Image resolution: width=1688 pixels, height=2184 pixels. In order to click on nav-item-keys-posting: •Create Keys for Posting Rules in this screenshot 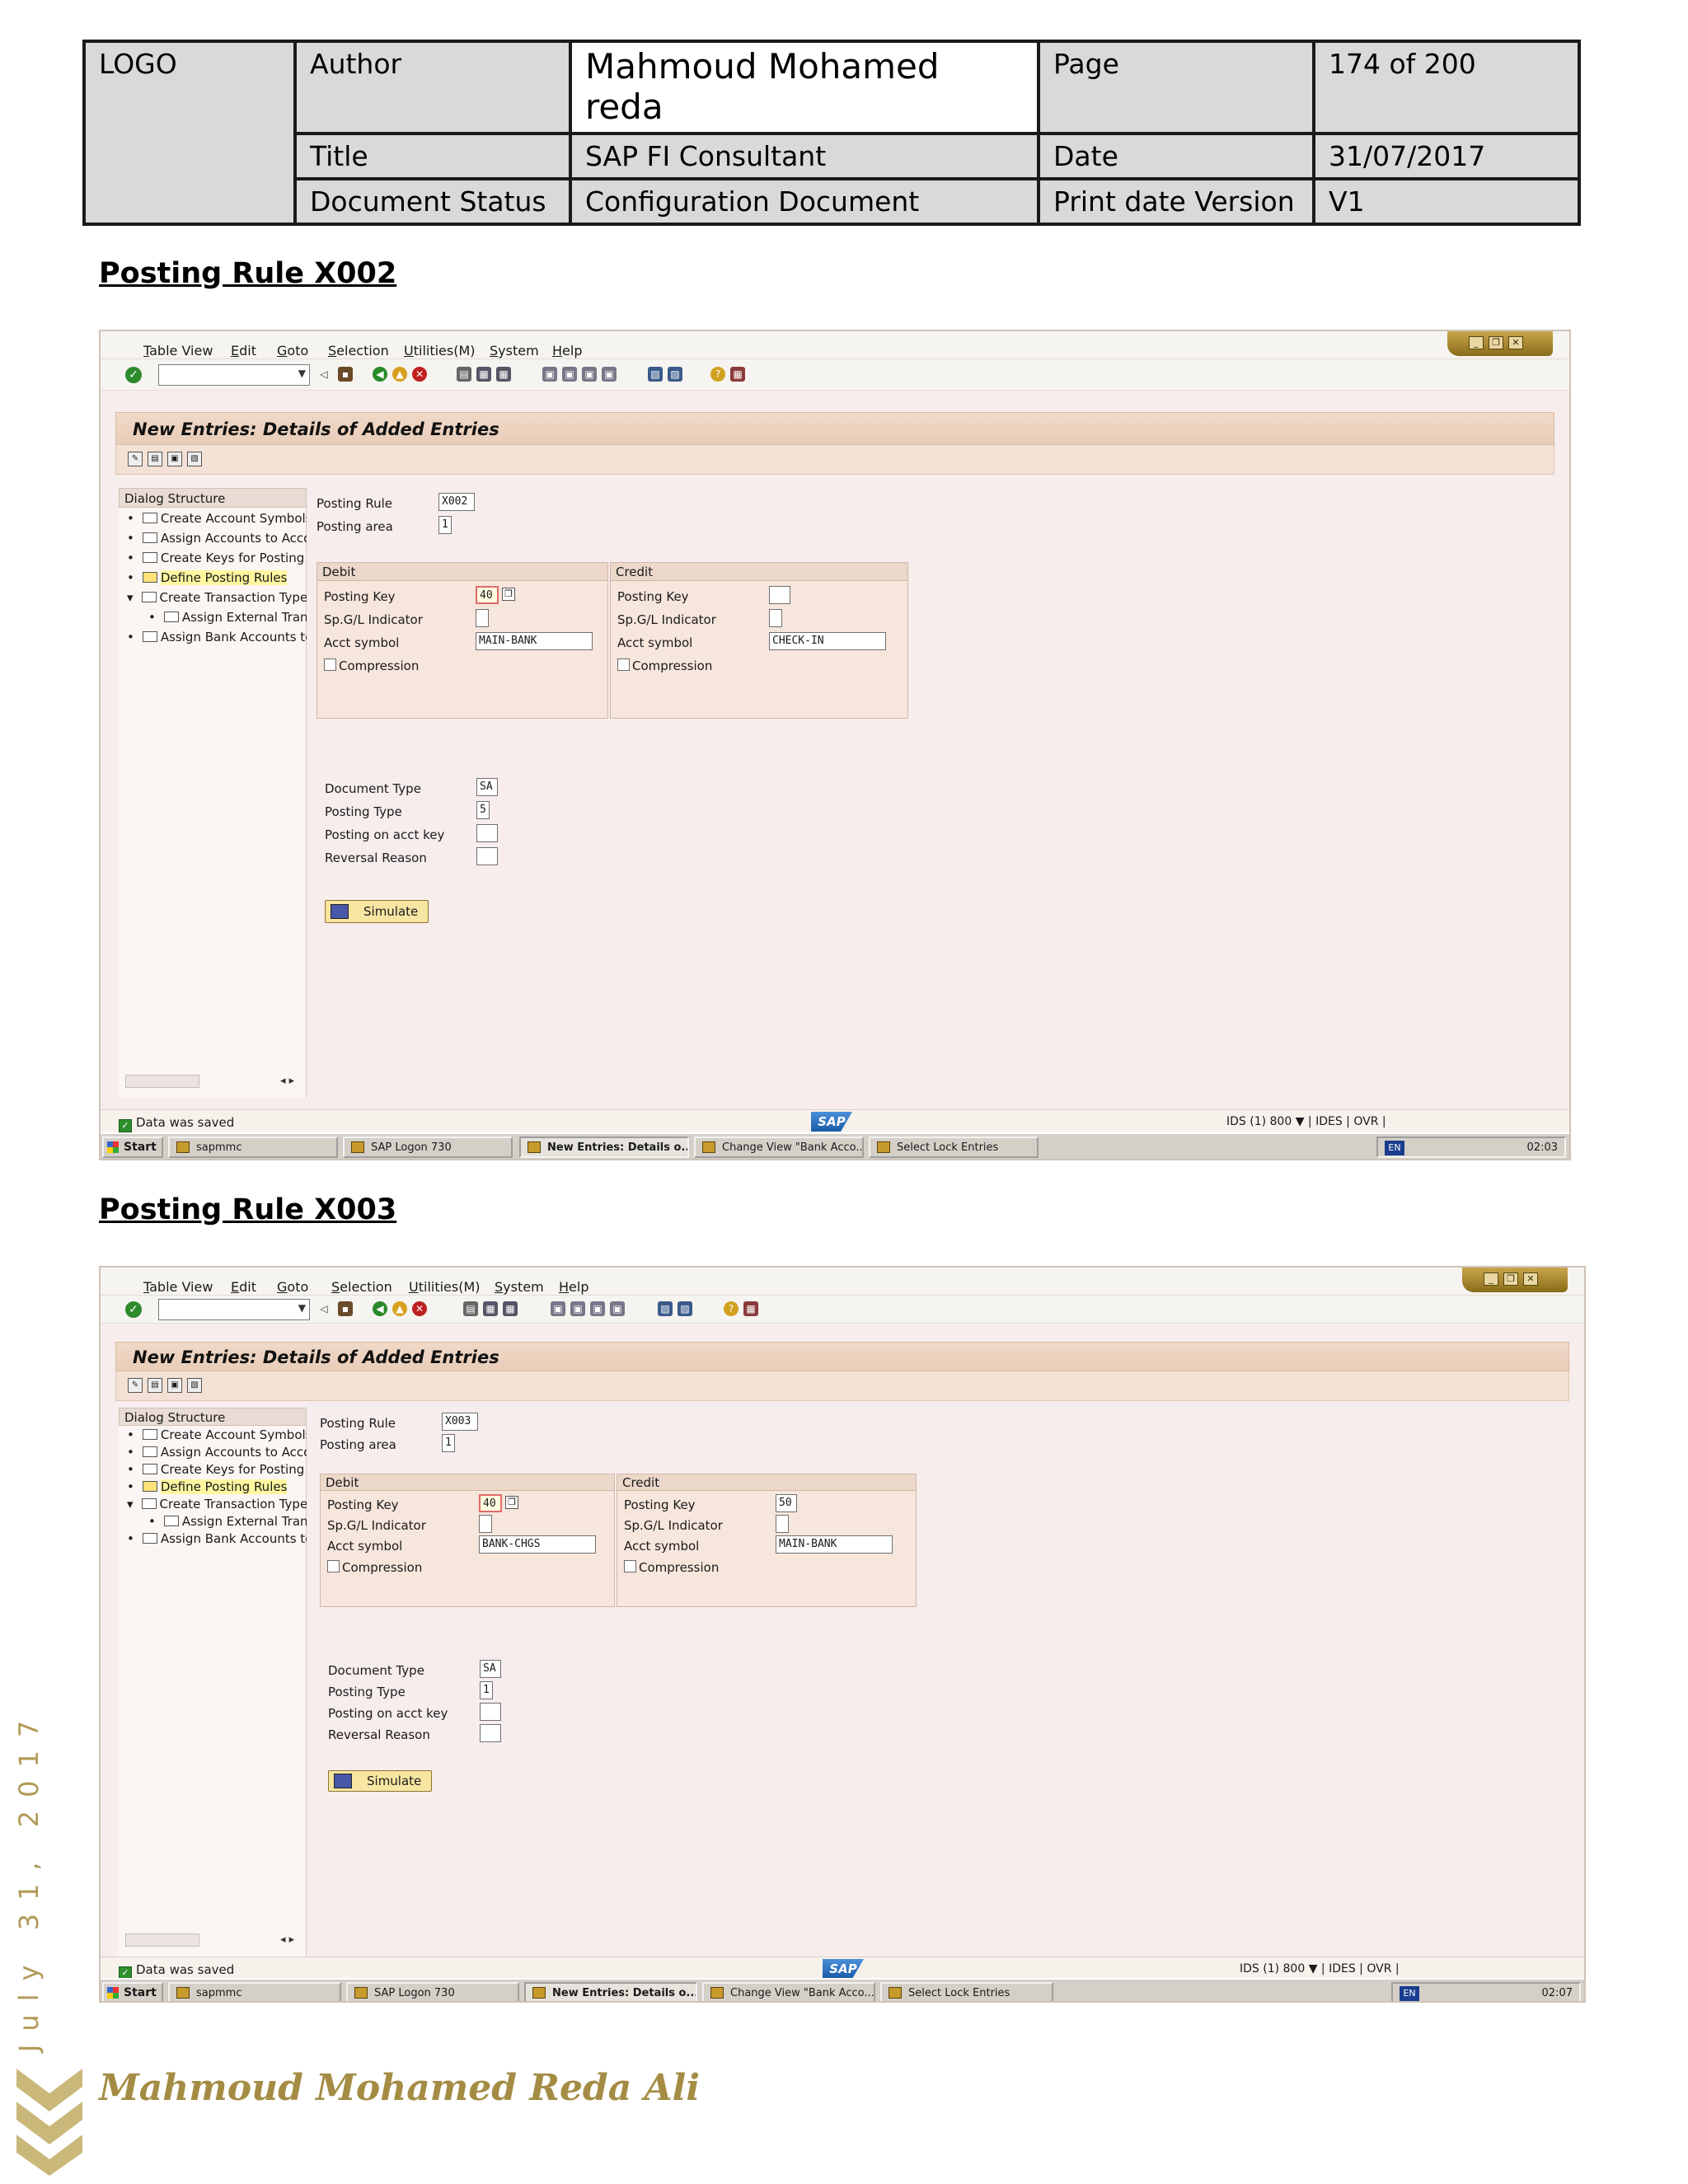, I will do `click(217, 558)`.